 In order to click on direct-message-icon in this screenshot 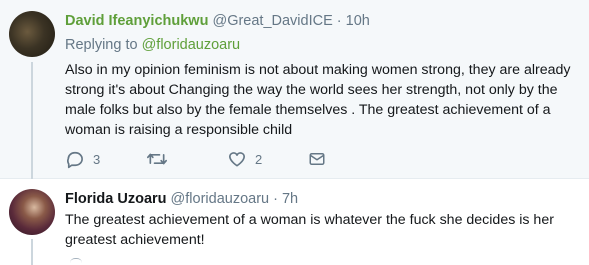, I will do `click(317, 159)`.